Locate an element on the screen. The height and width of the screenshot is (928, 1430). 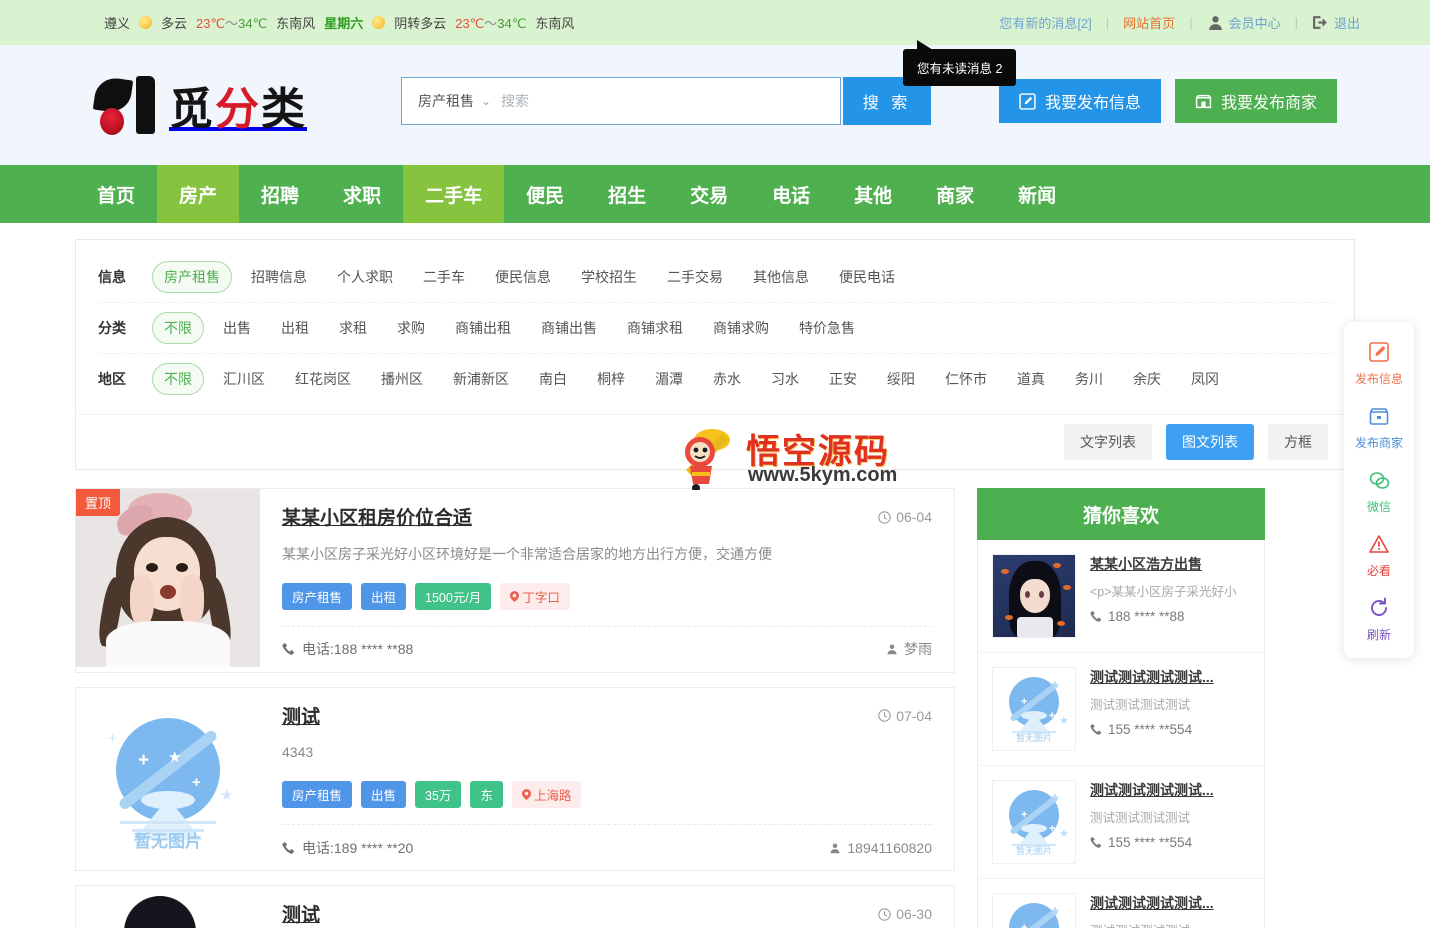
sidebar-item-phone-label: 188 **** **88 is located at coordinates (1146, 616).